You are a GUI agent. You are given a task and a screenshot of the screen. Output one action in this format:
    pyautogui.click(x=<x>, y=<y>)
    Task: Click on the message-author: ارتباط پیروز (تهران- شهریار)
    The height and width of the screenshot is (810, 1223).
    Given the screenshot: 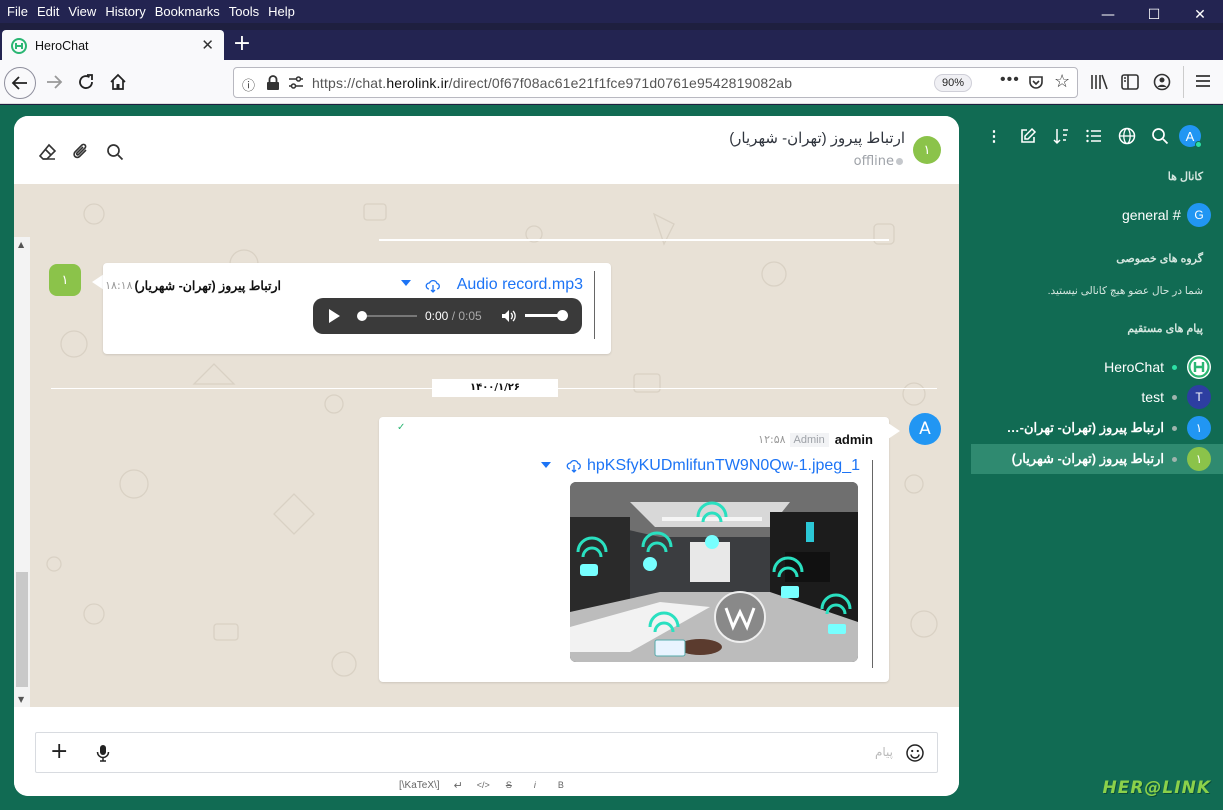 What is the action you would take?
    pyautogui.click(x=207, y=285)
    